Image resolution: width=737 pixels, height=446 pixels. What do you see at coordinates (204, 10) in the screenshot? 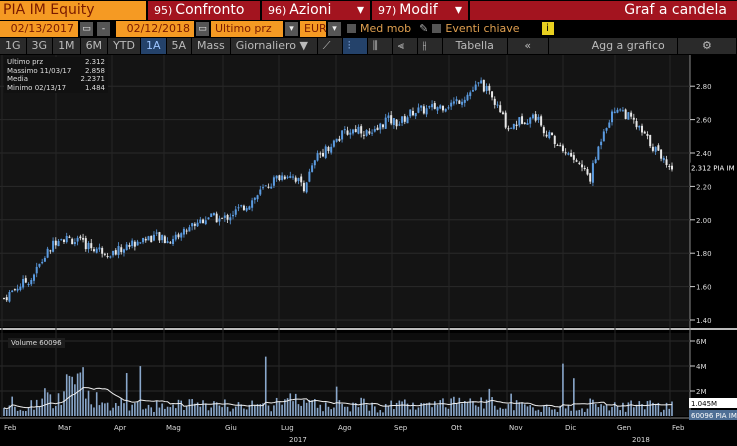
I see `confronto-button: 95) Confronto` at bounding box center [204, 10].